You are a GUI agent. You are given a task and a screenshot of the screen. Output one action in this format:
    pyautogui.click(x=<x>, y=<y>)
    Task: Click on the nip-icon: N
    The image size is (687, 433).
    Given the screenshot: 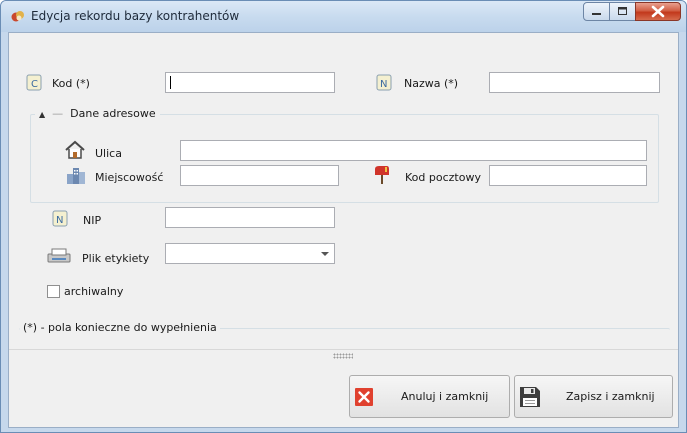 What is the action you would take?
    pyautogui.click(x=60, y=218)
    